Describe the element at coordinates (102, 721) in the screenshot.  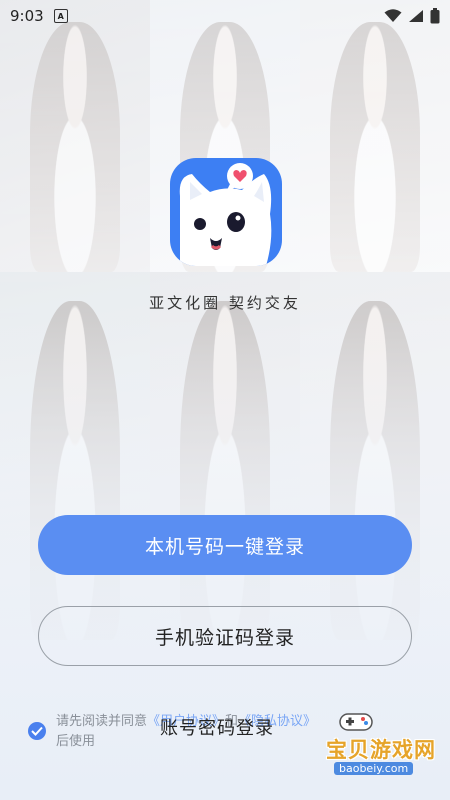
I see `agreement-prefix: 请先阅读并同意` at that location.